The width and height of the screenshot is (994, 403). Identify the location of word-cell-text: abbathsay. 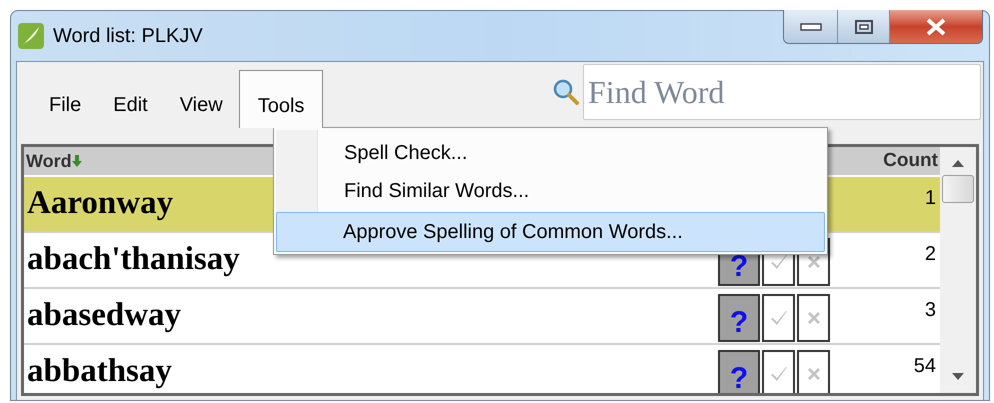
(99, 372).